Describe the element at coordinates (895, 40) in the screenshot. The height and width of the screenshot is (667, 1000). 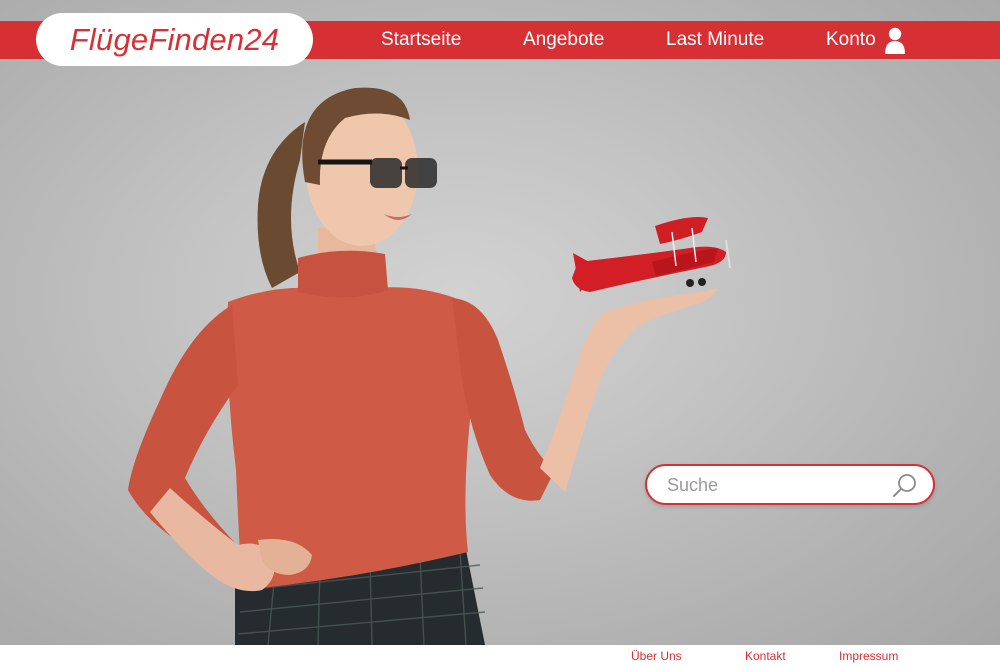
I see `user-icon` at that location.